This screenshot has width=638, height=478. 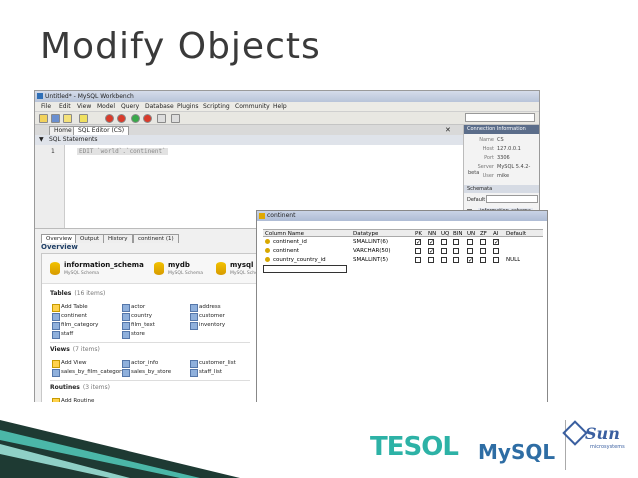 I want to click on table-item: country, so click(x=137, y=317).